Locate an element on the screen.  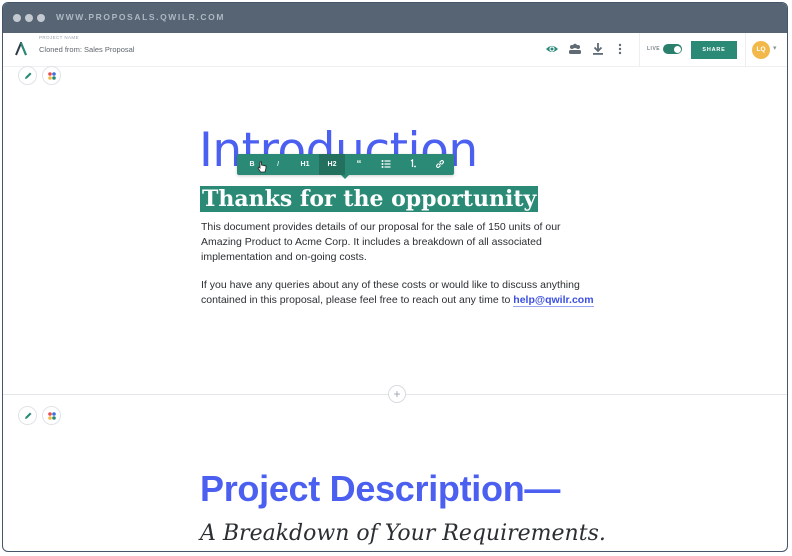
bullet-list-button is located at coordinates (386, 164).